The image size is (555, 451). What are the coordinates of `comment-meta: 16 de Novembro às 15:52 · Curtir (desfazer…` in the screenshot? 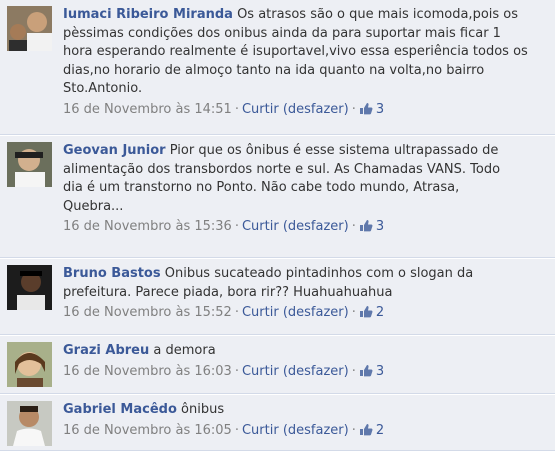 It's located at (273, 314).